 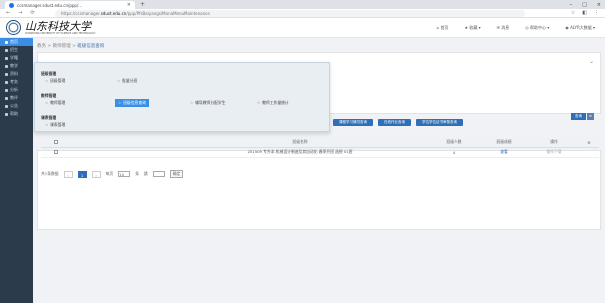 I want to click on online-homework-button: 在线作业查询, so click(x=394, y=122).